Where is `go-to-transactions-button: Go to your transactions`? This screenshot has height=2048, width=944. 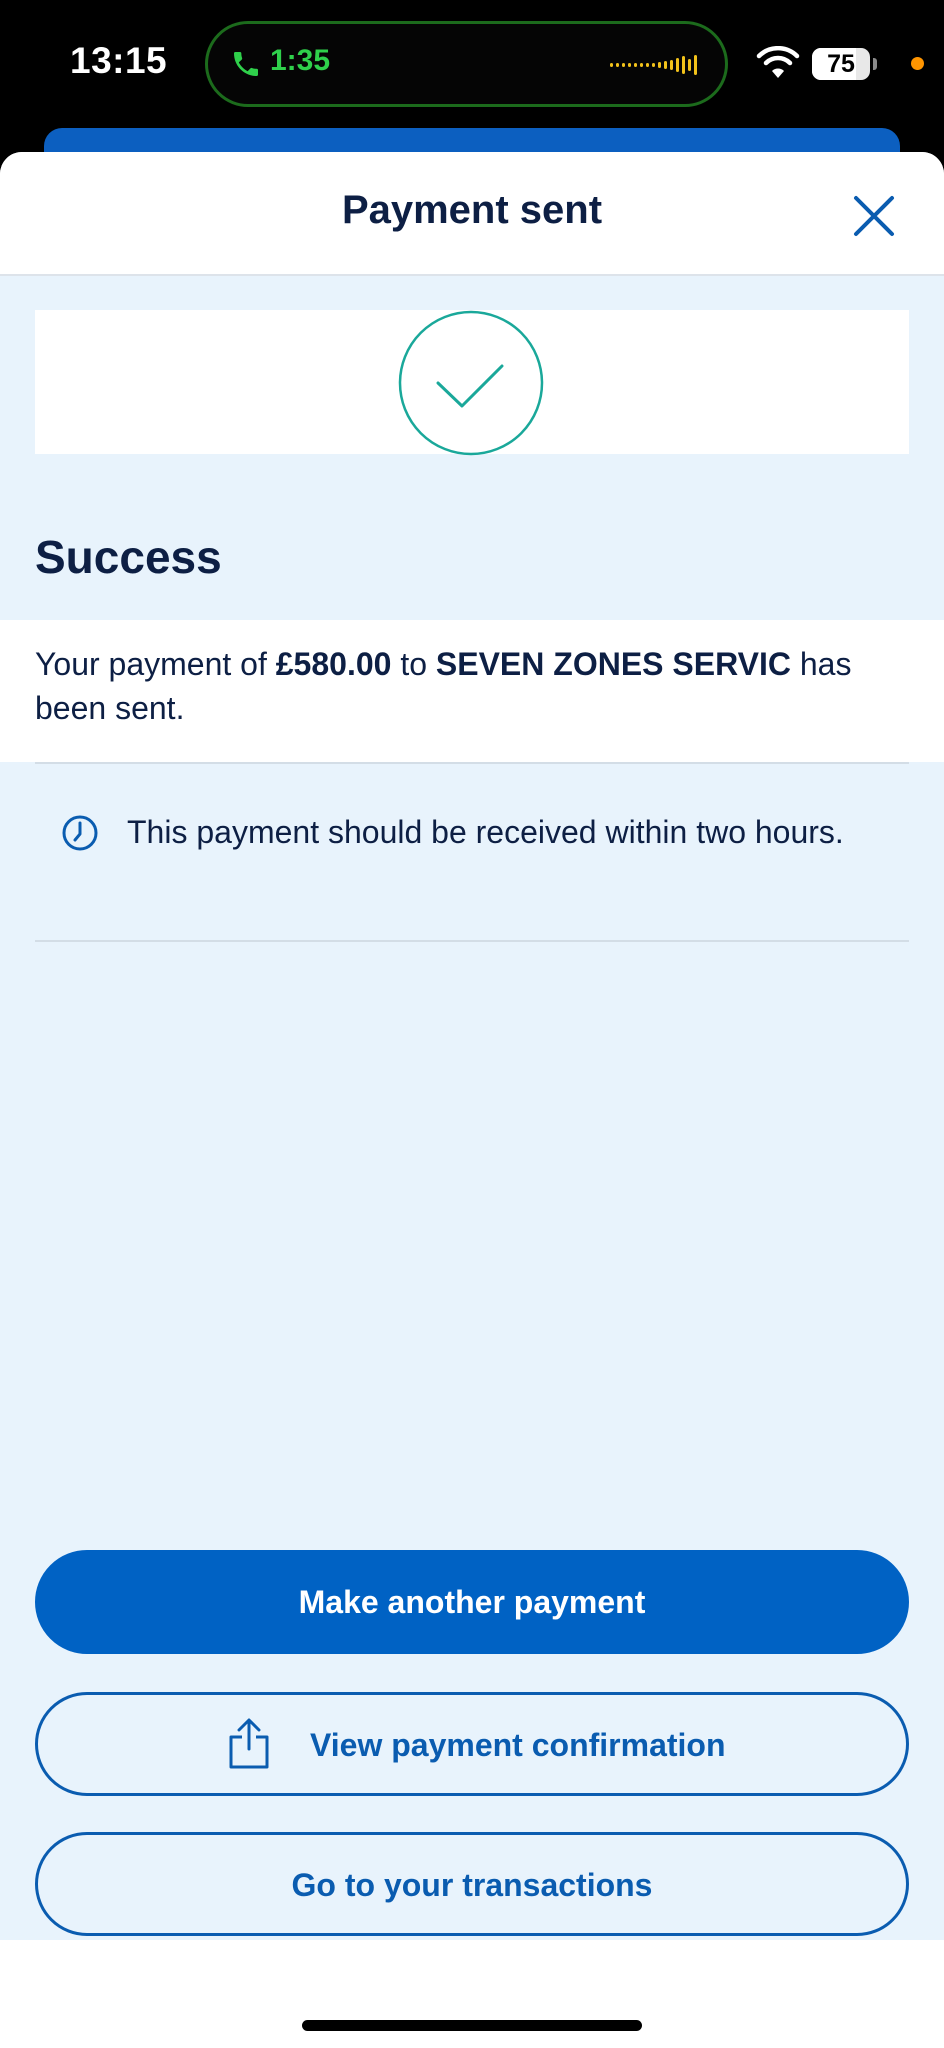
go-to-transactions-button: Go to your transactions is located at coordinates (472, 1884).